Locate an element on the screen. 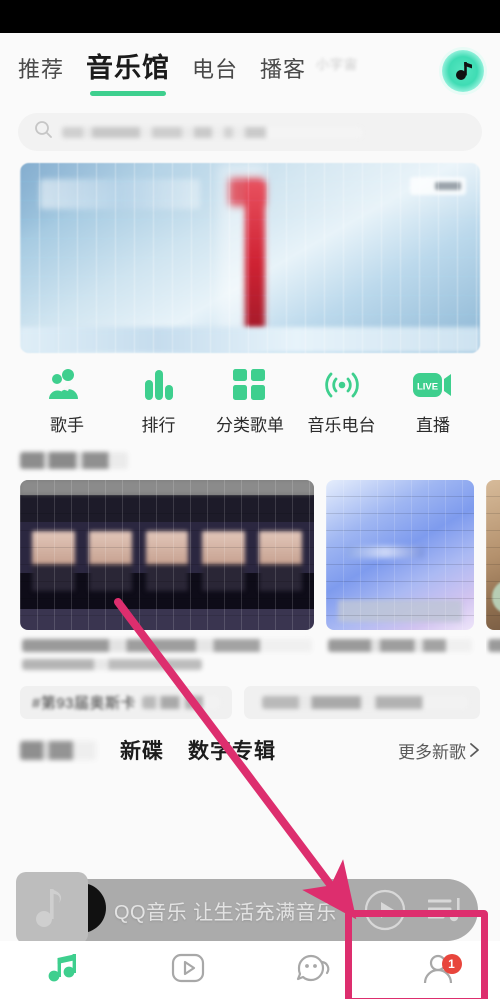 The height and width of the screenshot is (999, 500). music-note-art-icon is located at coordinates (61, 908).